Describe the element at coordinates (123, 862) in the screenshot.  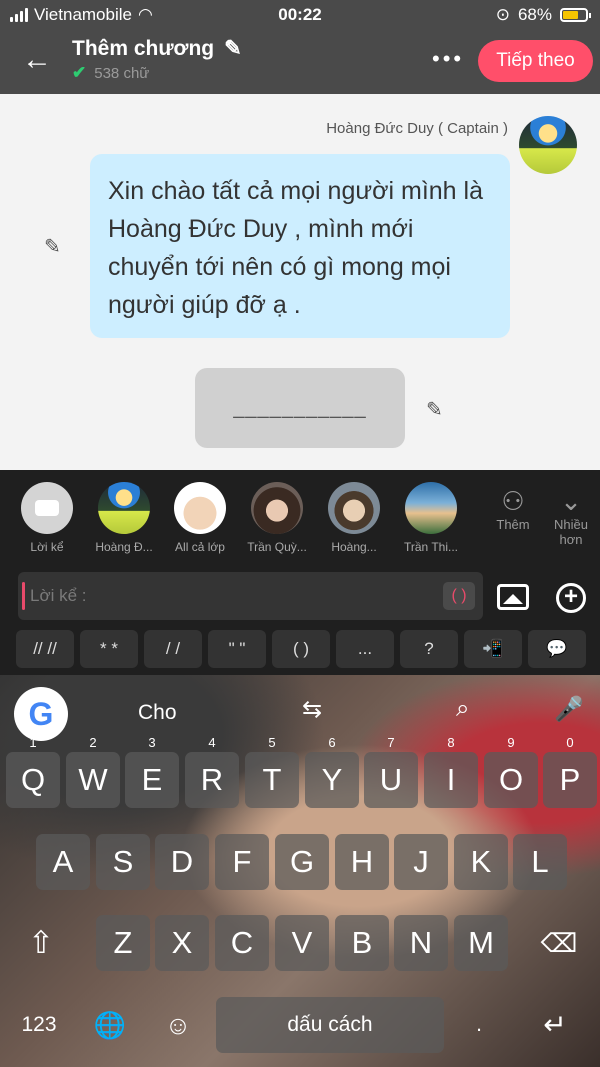
I see `key-s: S` at that location.